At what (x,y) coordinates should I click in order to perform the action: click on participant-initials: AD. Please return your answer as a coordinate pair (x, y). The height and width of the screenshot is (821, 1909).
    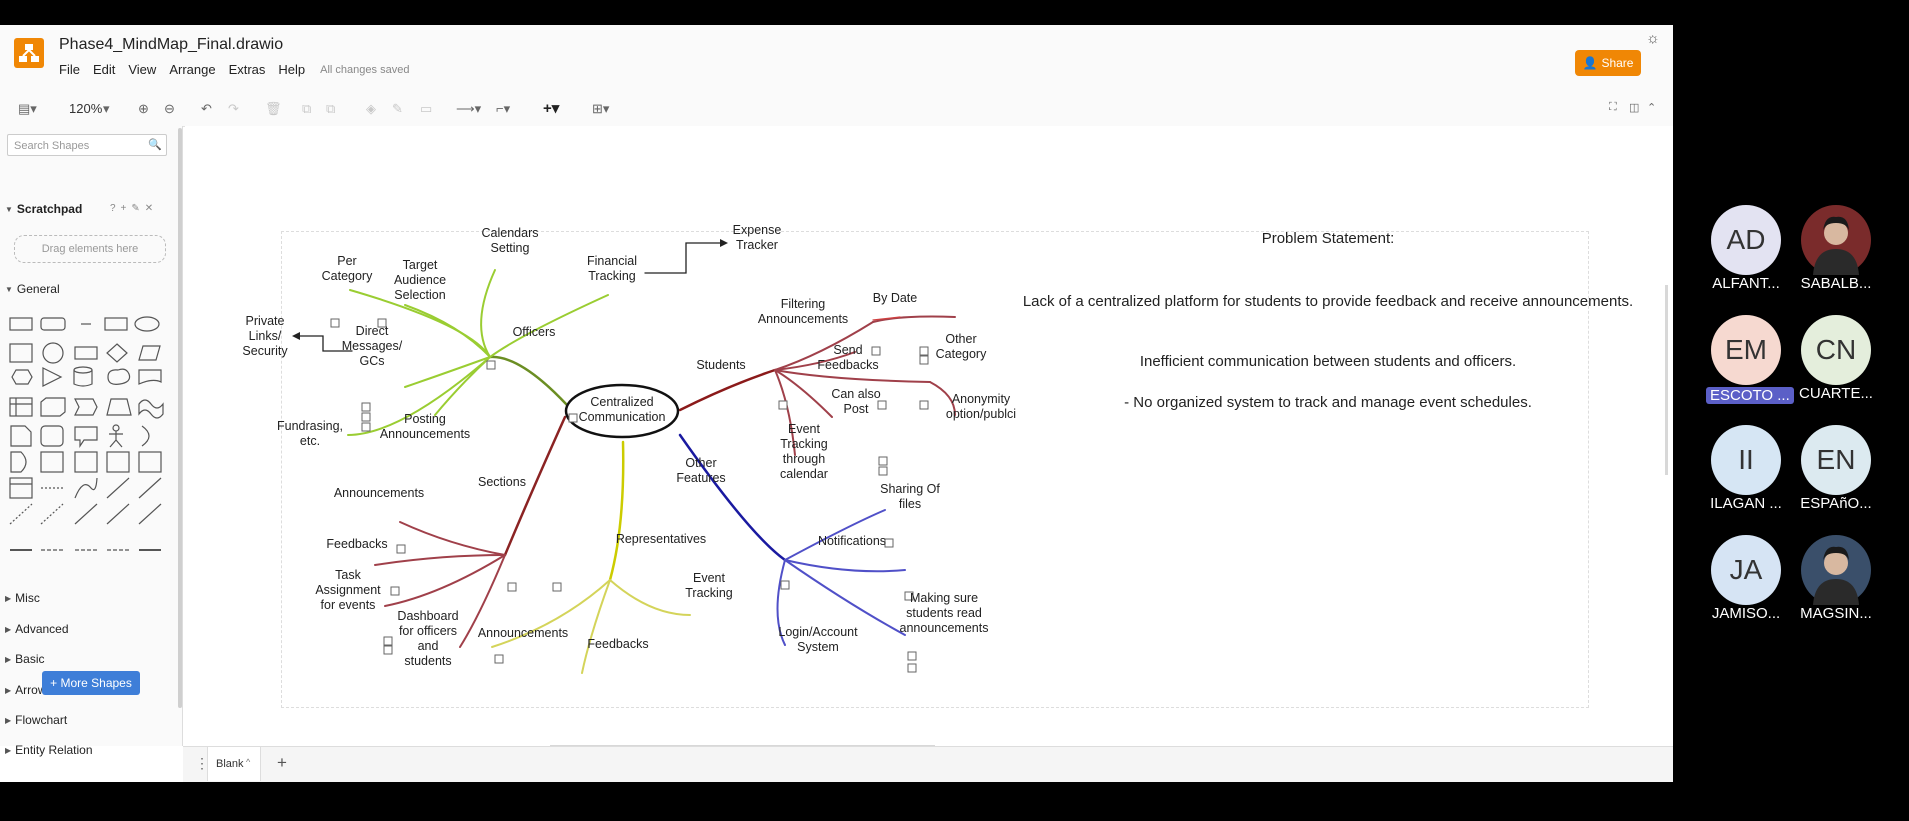
    Looking at the image, I should click on (1746, 239).